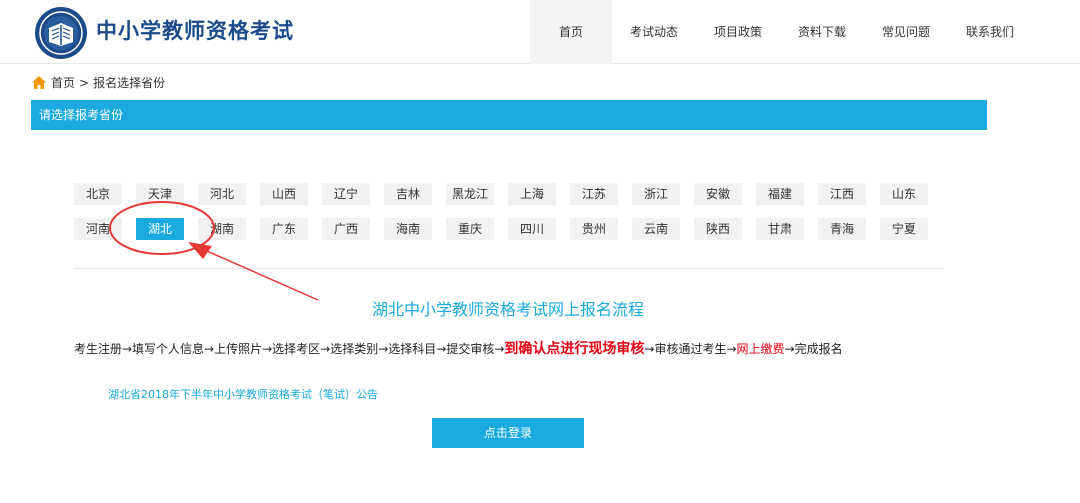 The image size is (1080, 503). Describe the element at coordinates (284, 194) in the screenshot. I see `province-shanxi: 山西` at that location.